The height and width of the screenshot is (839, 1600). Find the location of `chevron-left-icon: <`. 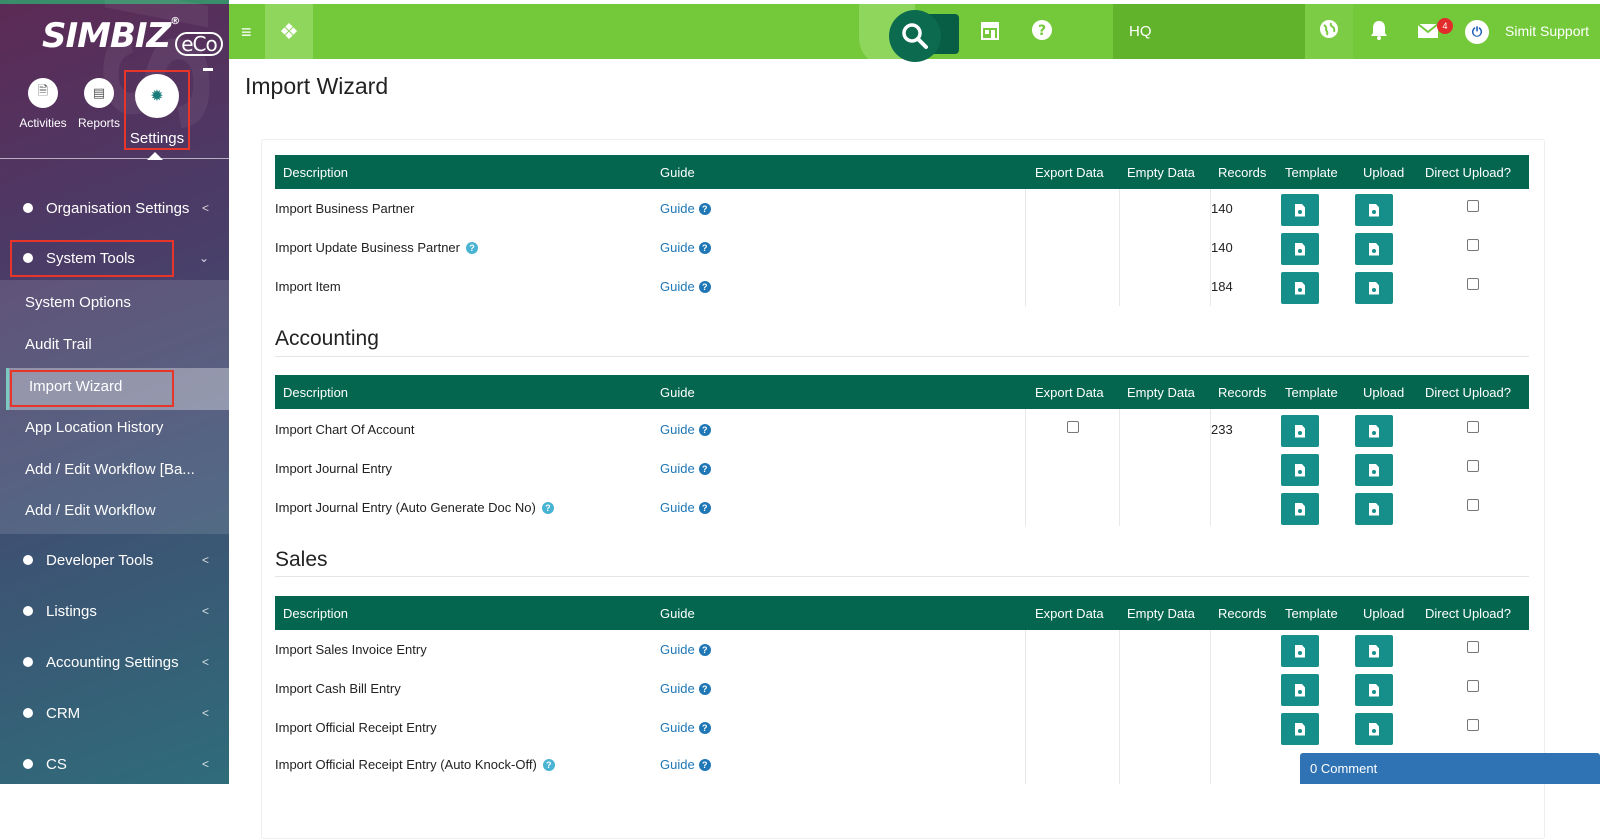

chevron-left-icon: < is located at coordinates (205, 560).